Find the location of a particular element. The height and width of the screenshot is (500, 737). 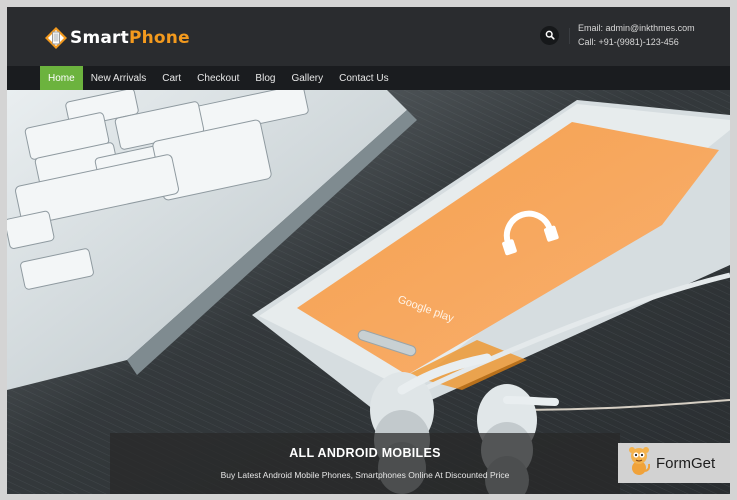

formget-mascot-icon is located at coordinates (639, 463).